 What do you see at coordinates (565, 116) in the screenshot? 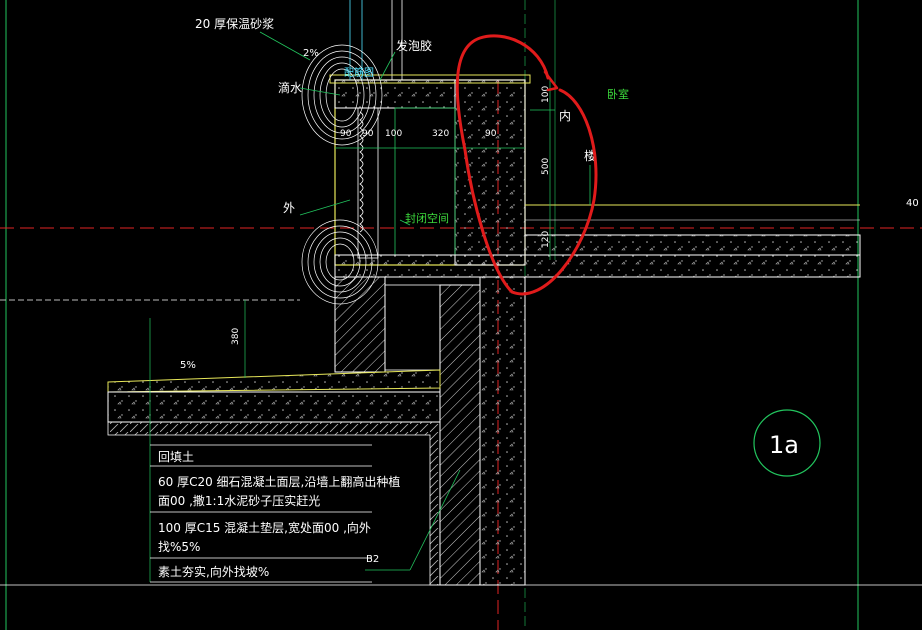
I see `label-inside: 内` at bounding box center [565, 116].